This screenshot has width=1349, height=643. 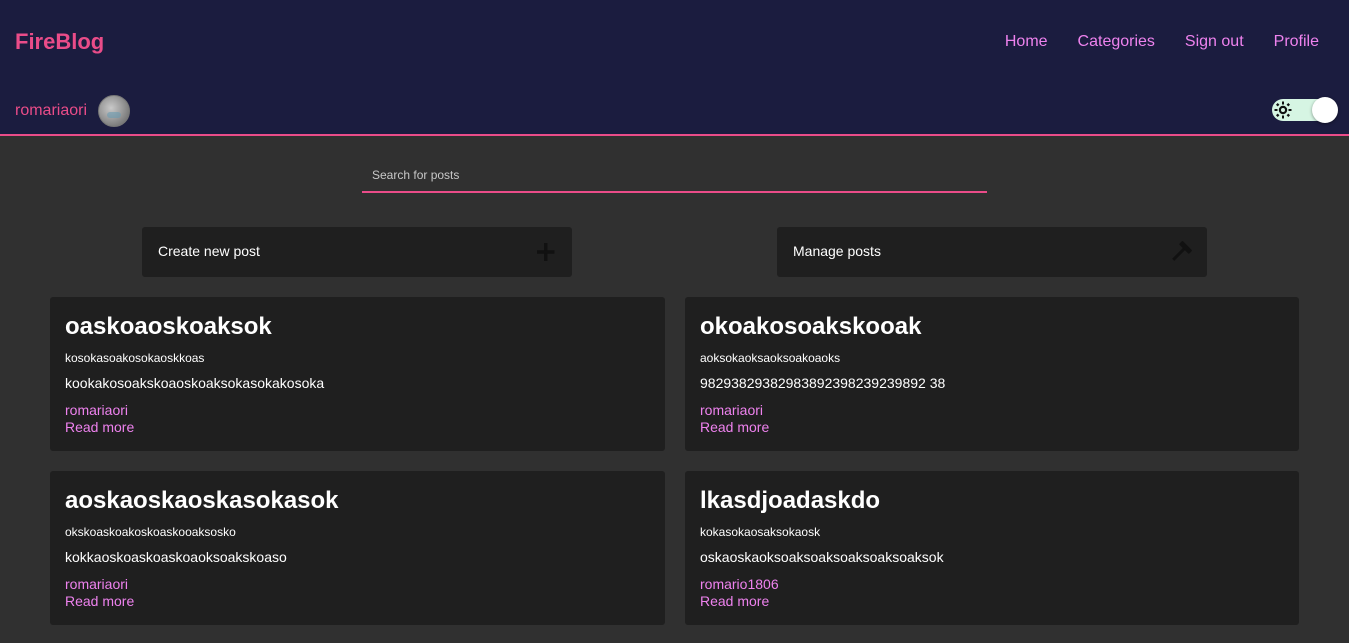 What do you see at coordinates (357, 252) in the screenshot?
I see `create-post-button: Create new post` at bounding box center [357, 252].